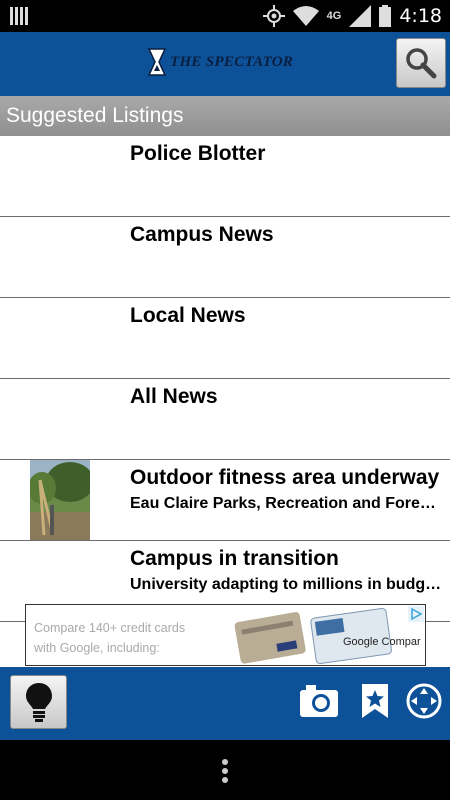  Describe the element at coordinates (416, 614) in the screenshot. I see `ad-choices-icon` at that location.